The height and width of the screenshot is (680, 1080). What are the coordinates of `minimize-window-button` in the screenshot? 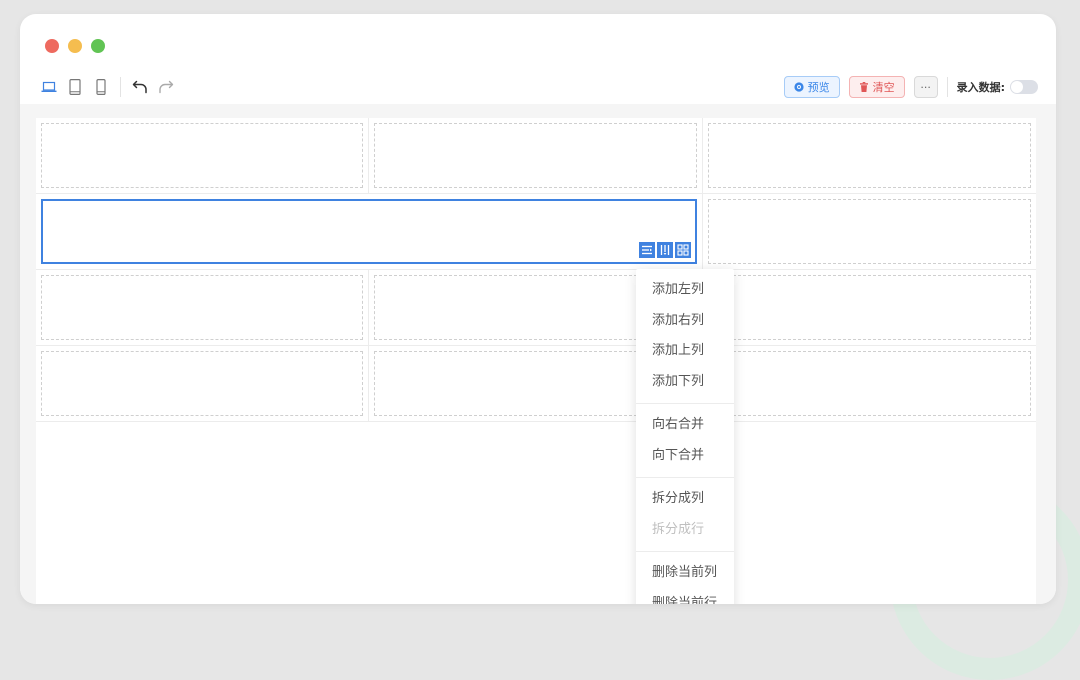 It's located at (75, 46).